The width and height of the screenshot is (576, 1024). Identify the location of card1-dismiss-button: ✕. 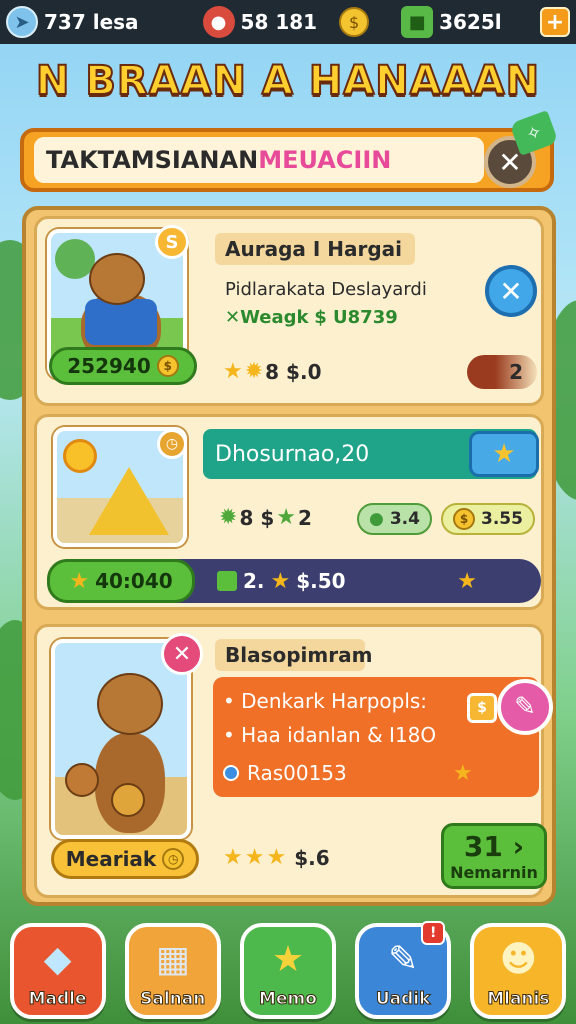
(511, 291).